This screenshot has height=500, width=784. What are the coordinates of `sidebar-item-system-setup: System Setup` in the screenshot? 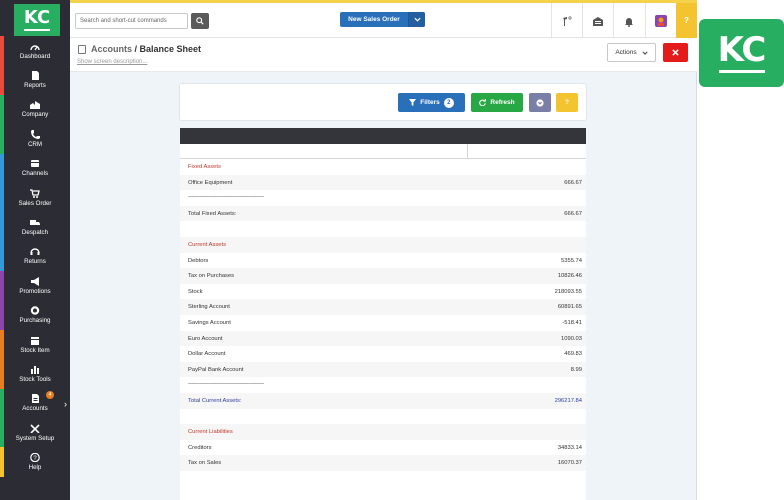 It's located at (35, 433).